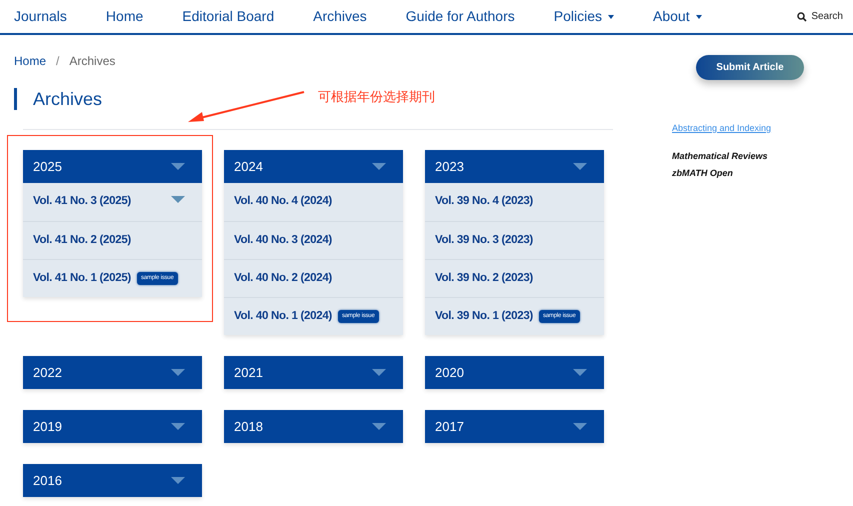  What do you see at coordinates (820, 16) in the screenshot?
I see `search-button: Search` at bounding box center [820, 16].